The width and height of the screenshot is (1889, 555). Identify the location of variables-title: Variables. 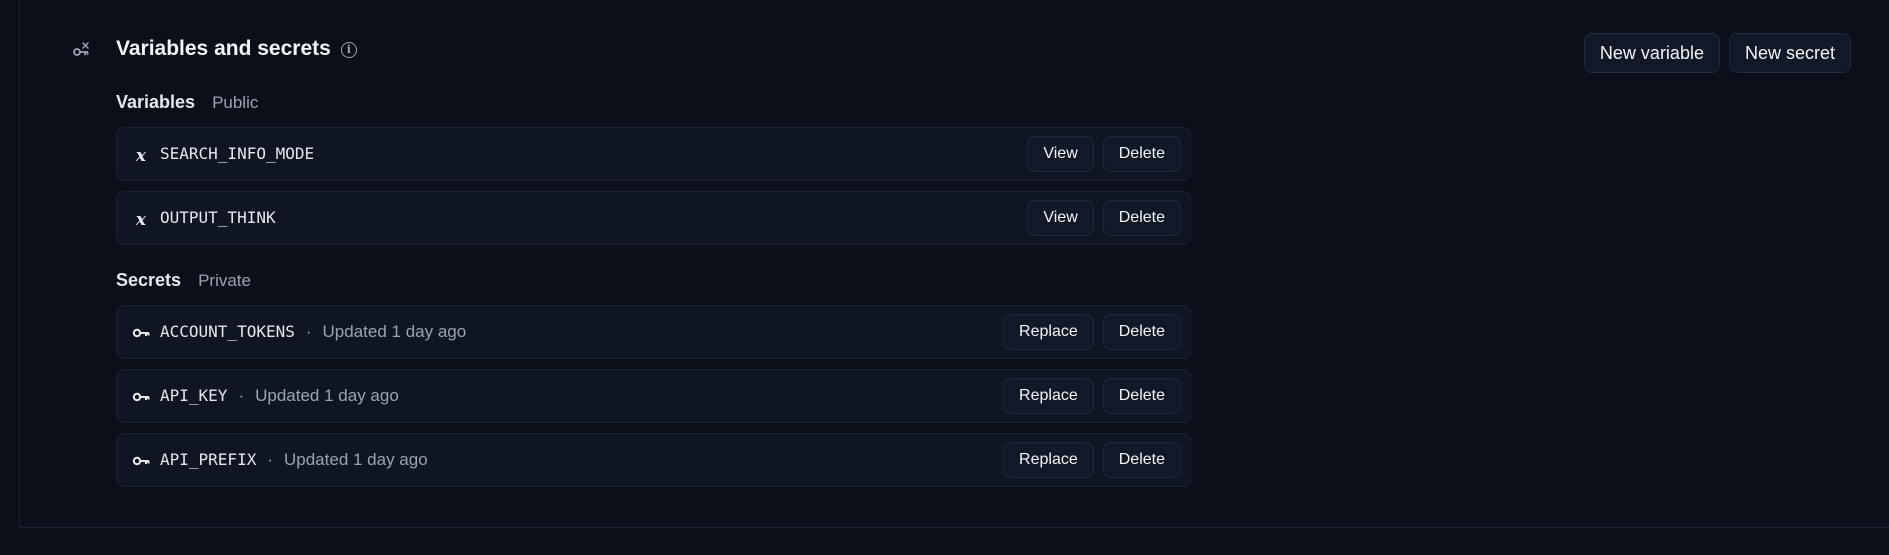
(156, 102).